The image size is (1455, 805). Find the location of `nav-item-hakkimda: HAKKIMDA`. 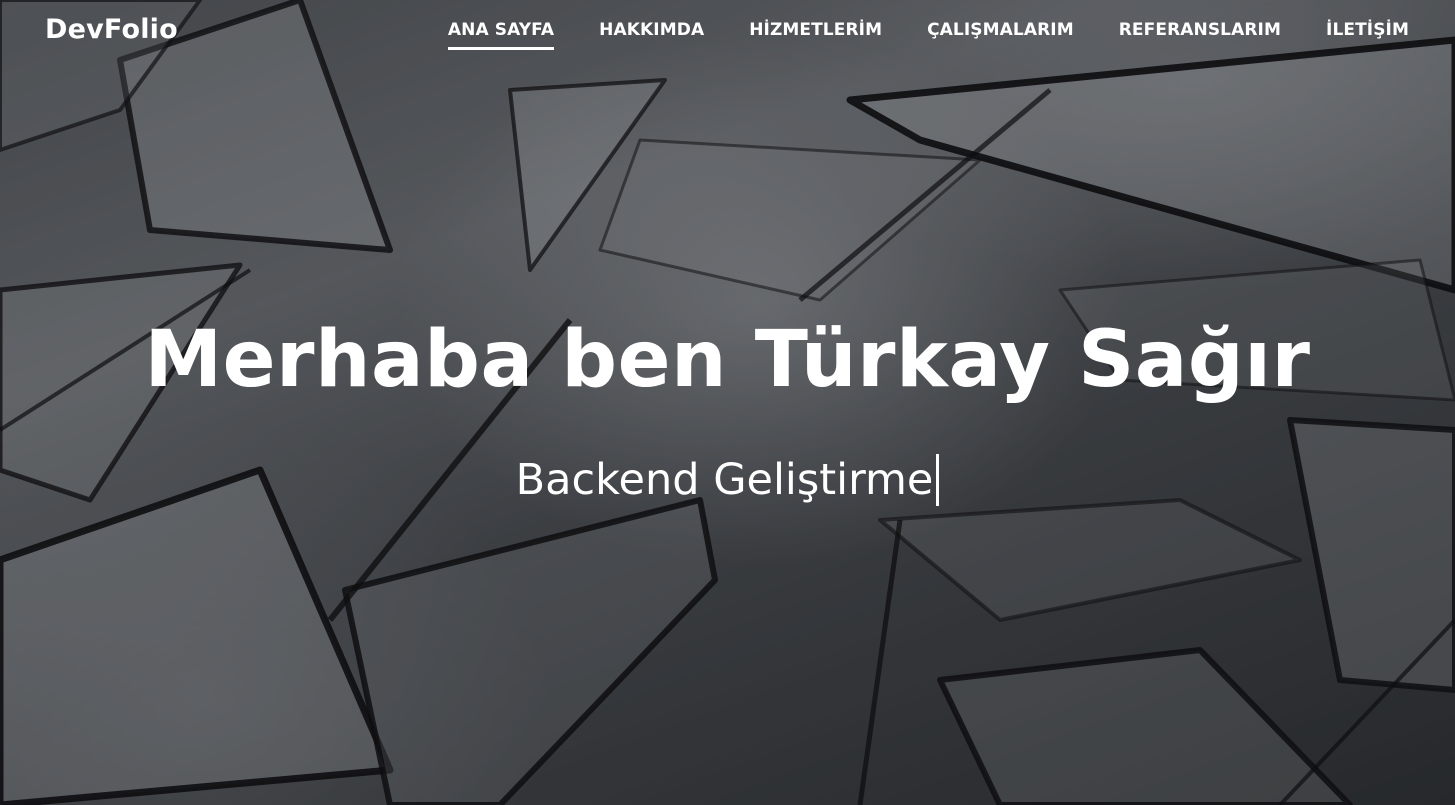

nav-item-hakkimda: HAKKIMDA is located at coordinates (651, 35).